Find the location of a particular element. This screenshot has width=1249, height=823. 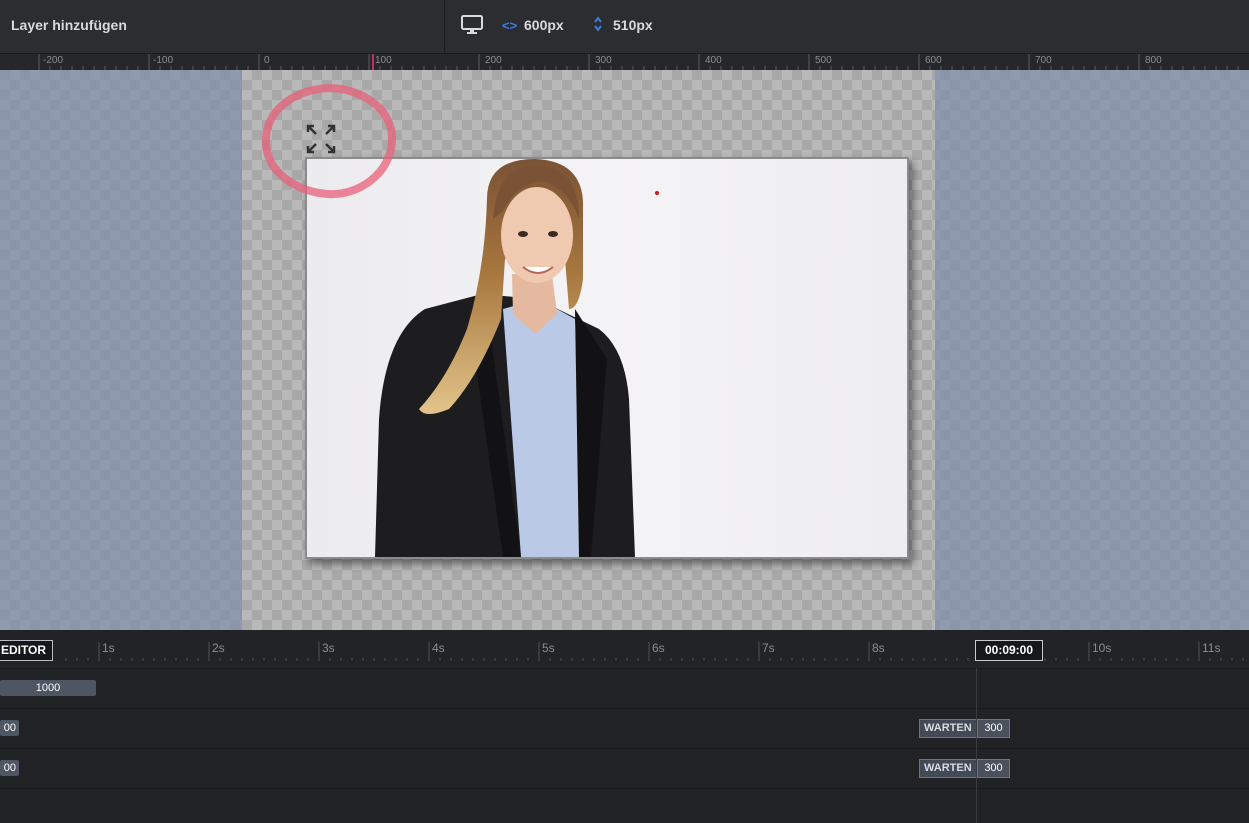

timeline-playhead is located at coordinates (976, 745).